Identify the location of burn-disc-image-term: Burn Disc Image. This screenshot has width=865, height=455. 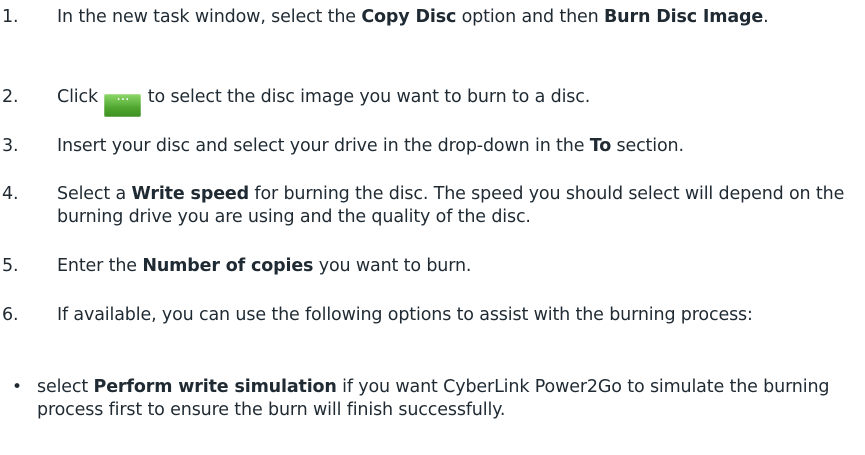
(683, 17).